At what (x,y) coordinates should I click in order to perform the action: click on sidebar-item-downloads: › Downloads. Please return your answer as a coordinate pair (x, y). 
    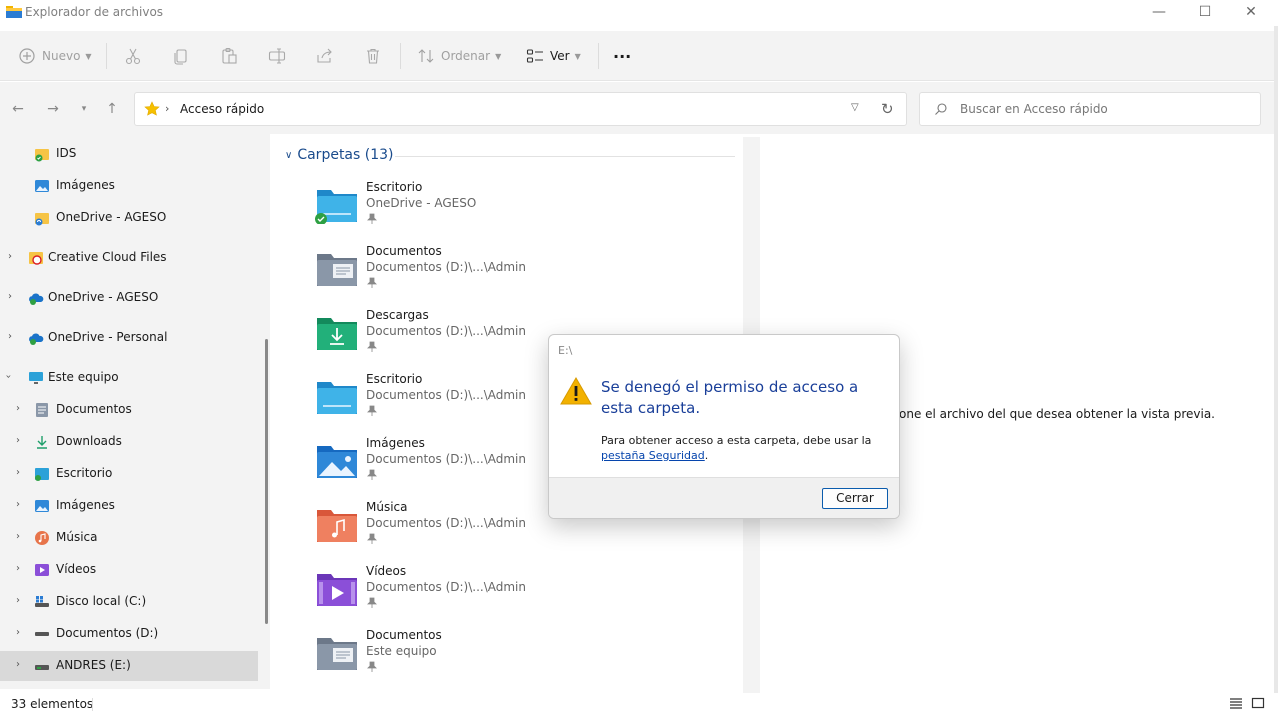
    Looking at the image, I should click on (129, 442).